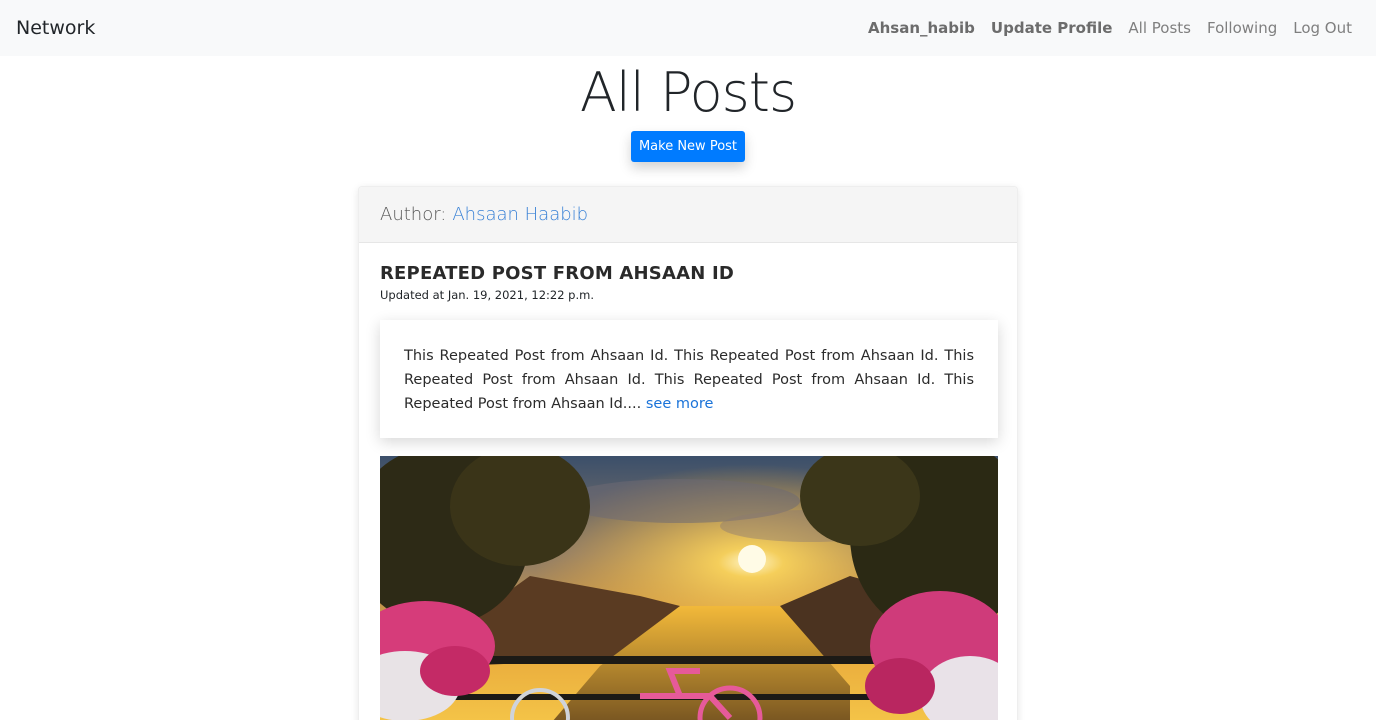 This screenshot has height=720, width=1376. What do you see at coordinates (921, 28) in the screenshot?
I see `nav-profile-link: Ahsan_habib` at bounding box center [921, 28].